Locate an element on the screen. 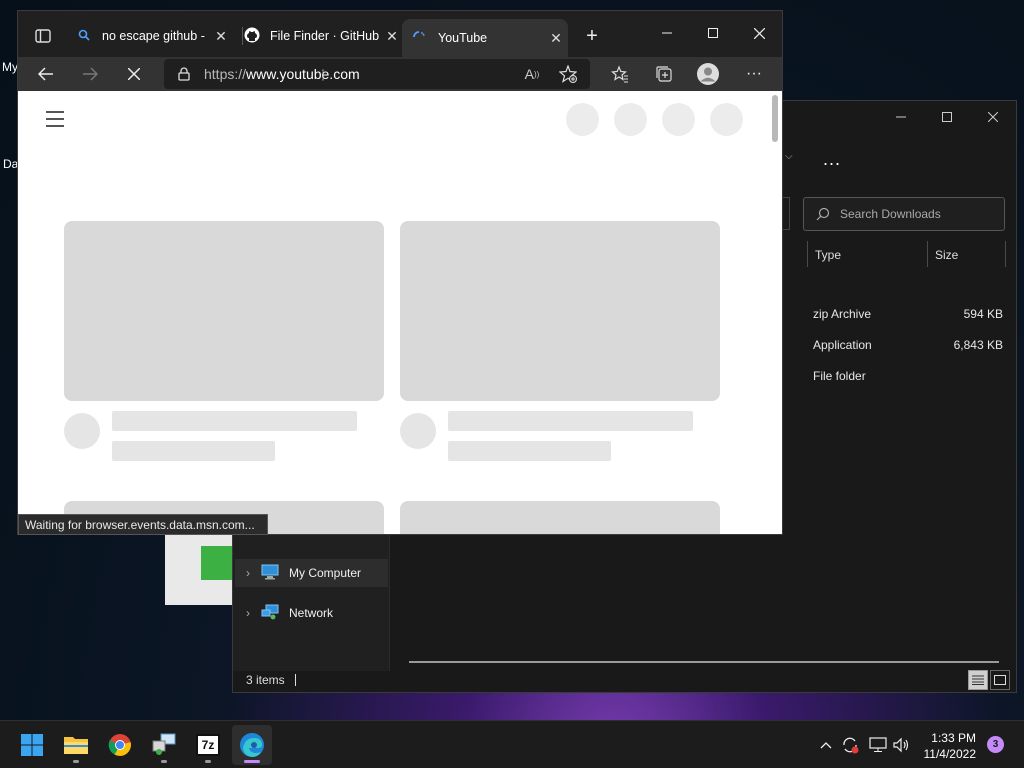  tab-title: File Finder · GitHub is located at coordinates (325, 36).